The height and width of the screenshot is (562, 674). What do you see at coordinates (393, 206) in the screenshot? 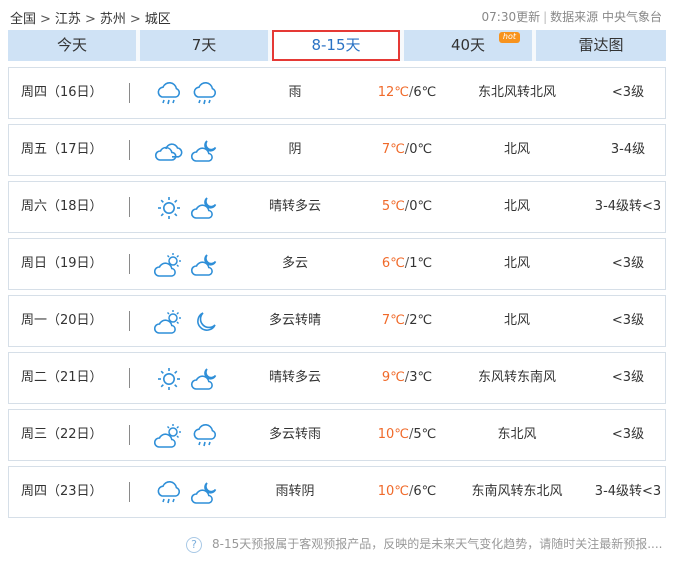
I see `high-temperature: 5℃` at bounding box center [393, 206].